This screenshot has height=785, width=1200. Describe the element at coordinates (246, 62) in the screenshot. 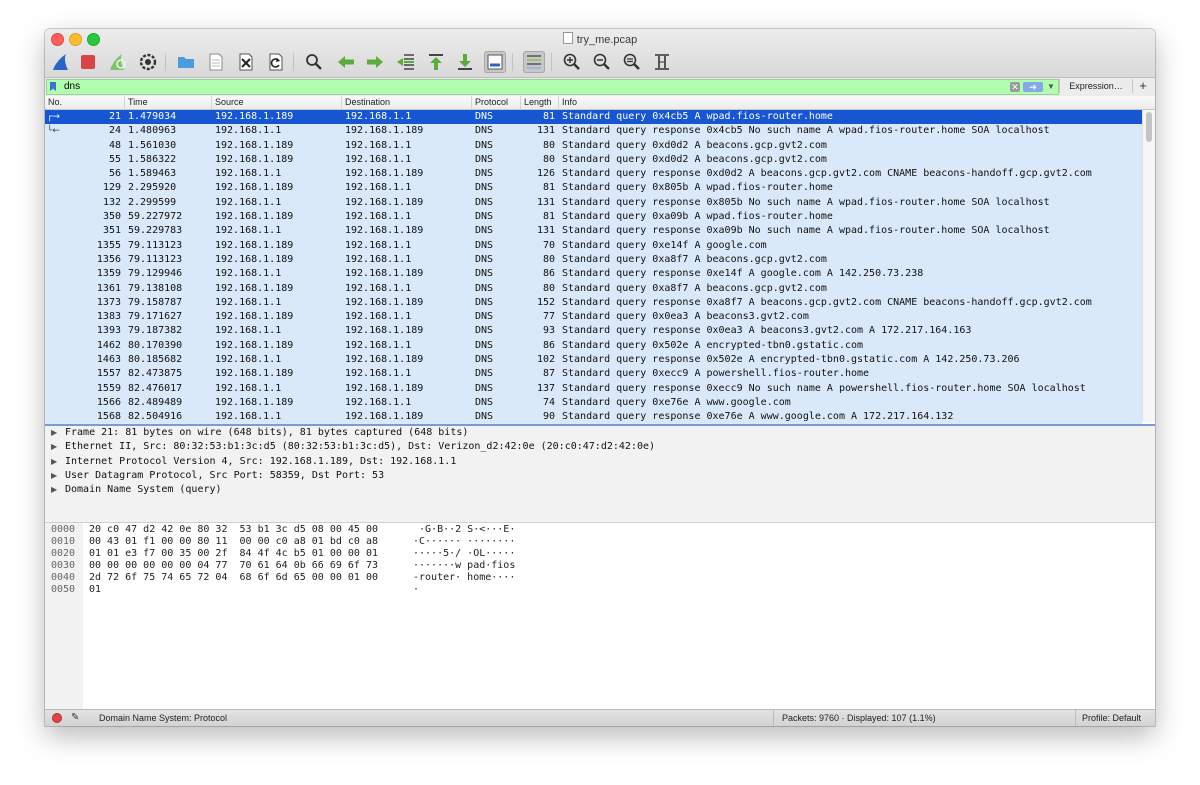

I see `close-file-button` at that location.